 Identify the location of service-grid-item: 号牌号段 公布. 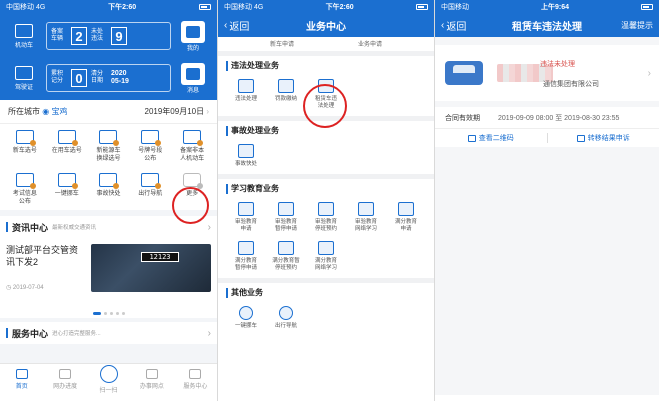
(150, 146).